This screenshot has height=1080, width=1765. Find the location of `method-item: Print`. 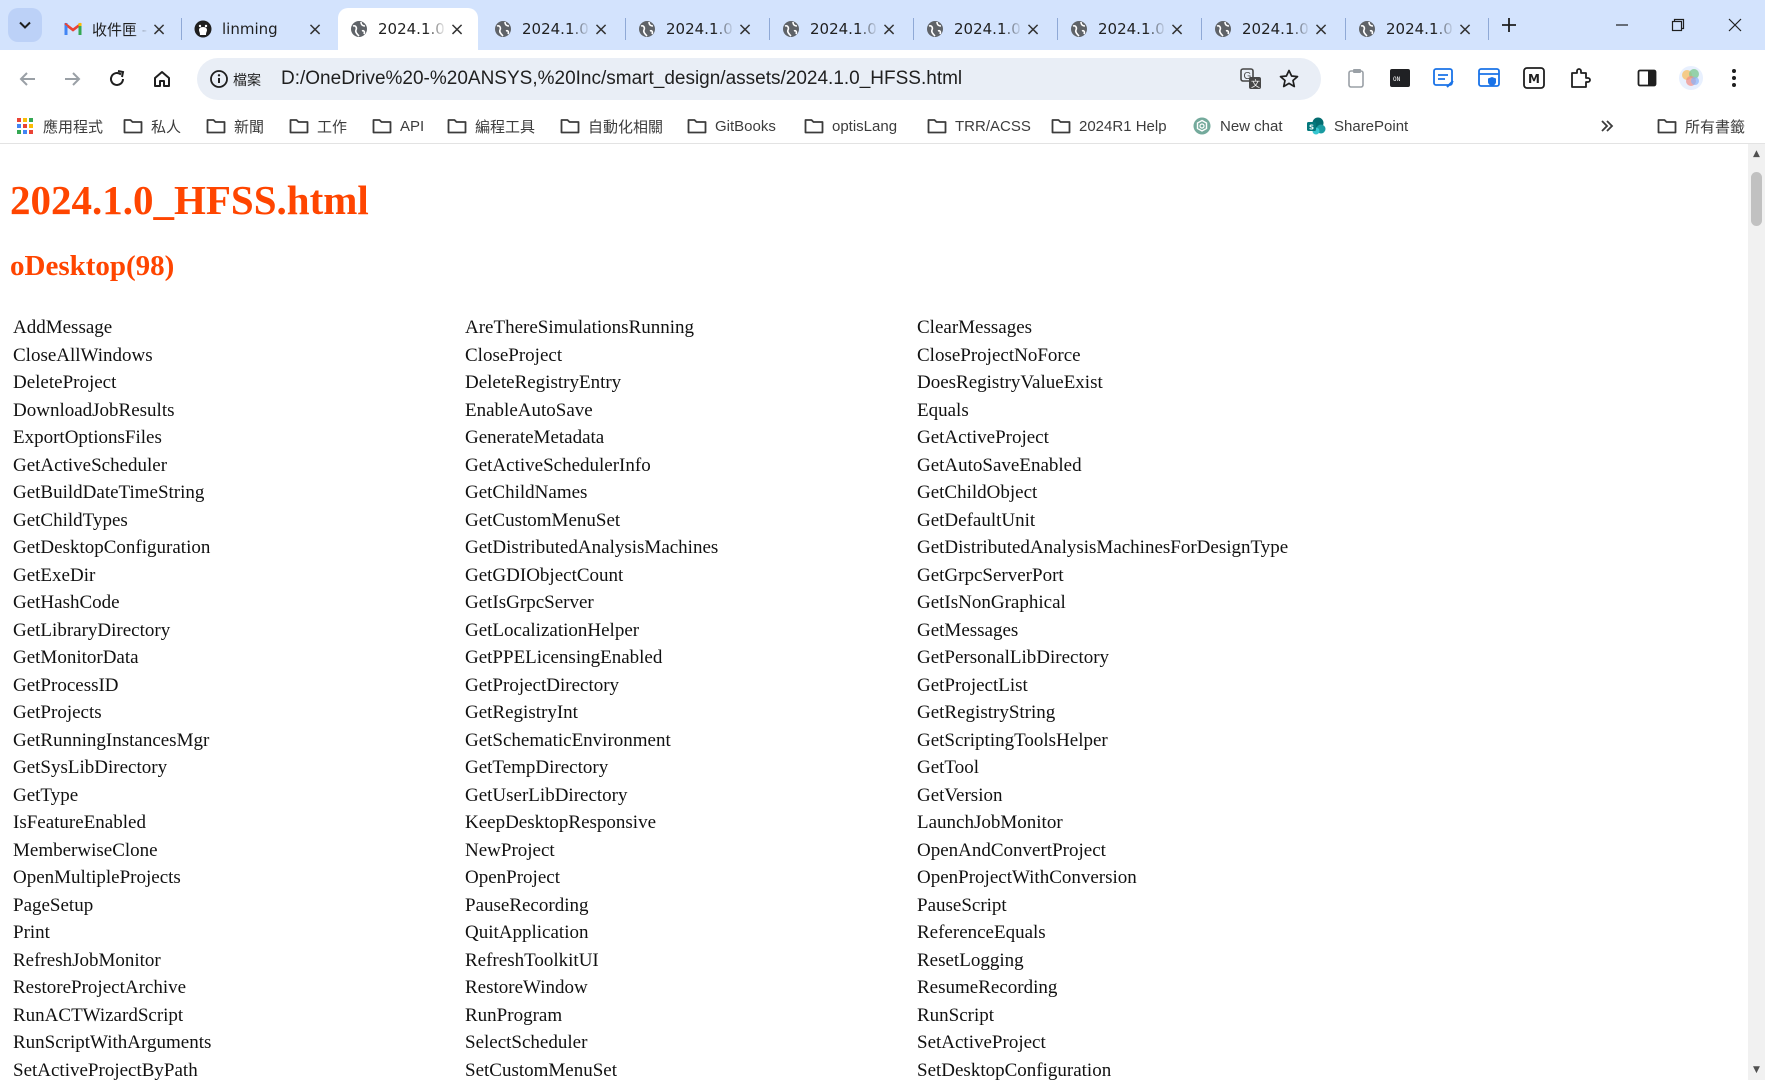

method-item: Print is located at coordinates (31, 932).